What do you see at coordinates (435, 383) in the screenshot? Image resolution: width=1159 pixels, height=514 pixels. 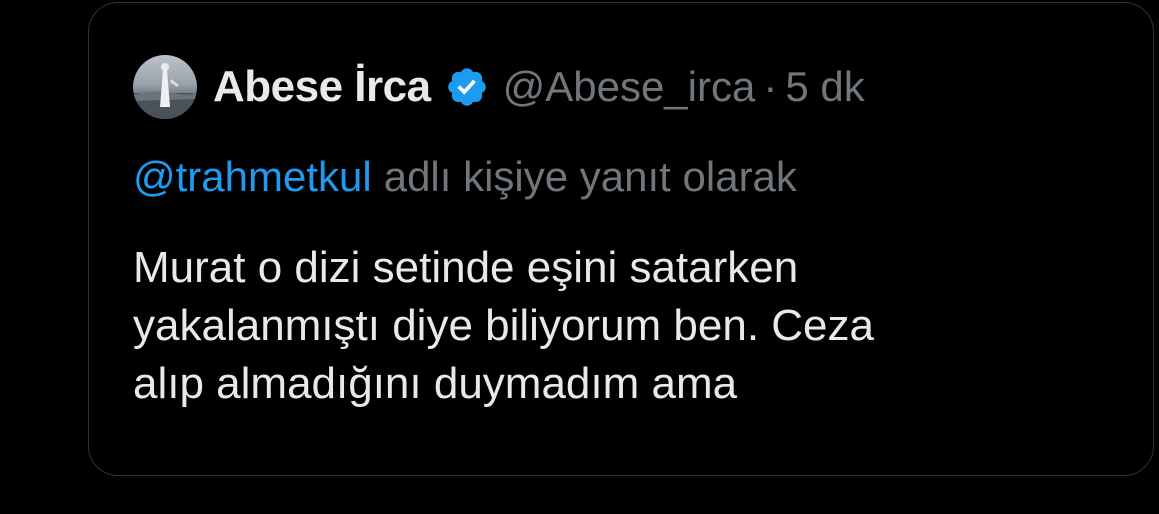 I see `tweet-text-line: alıp almadığını duymadım ama` at bounding box center [435, 383].